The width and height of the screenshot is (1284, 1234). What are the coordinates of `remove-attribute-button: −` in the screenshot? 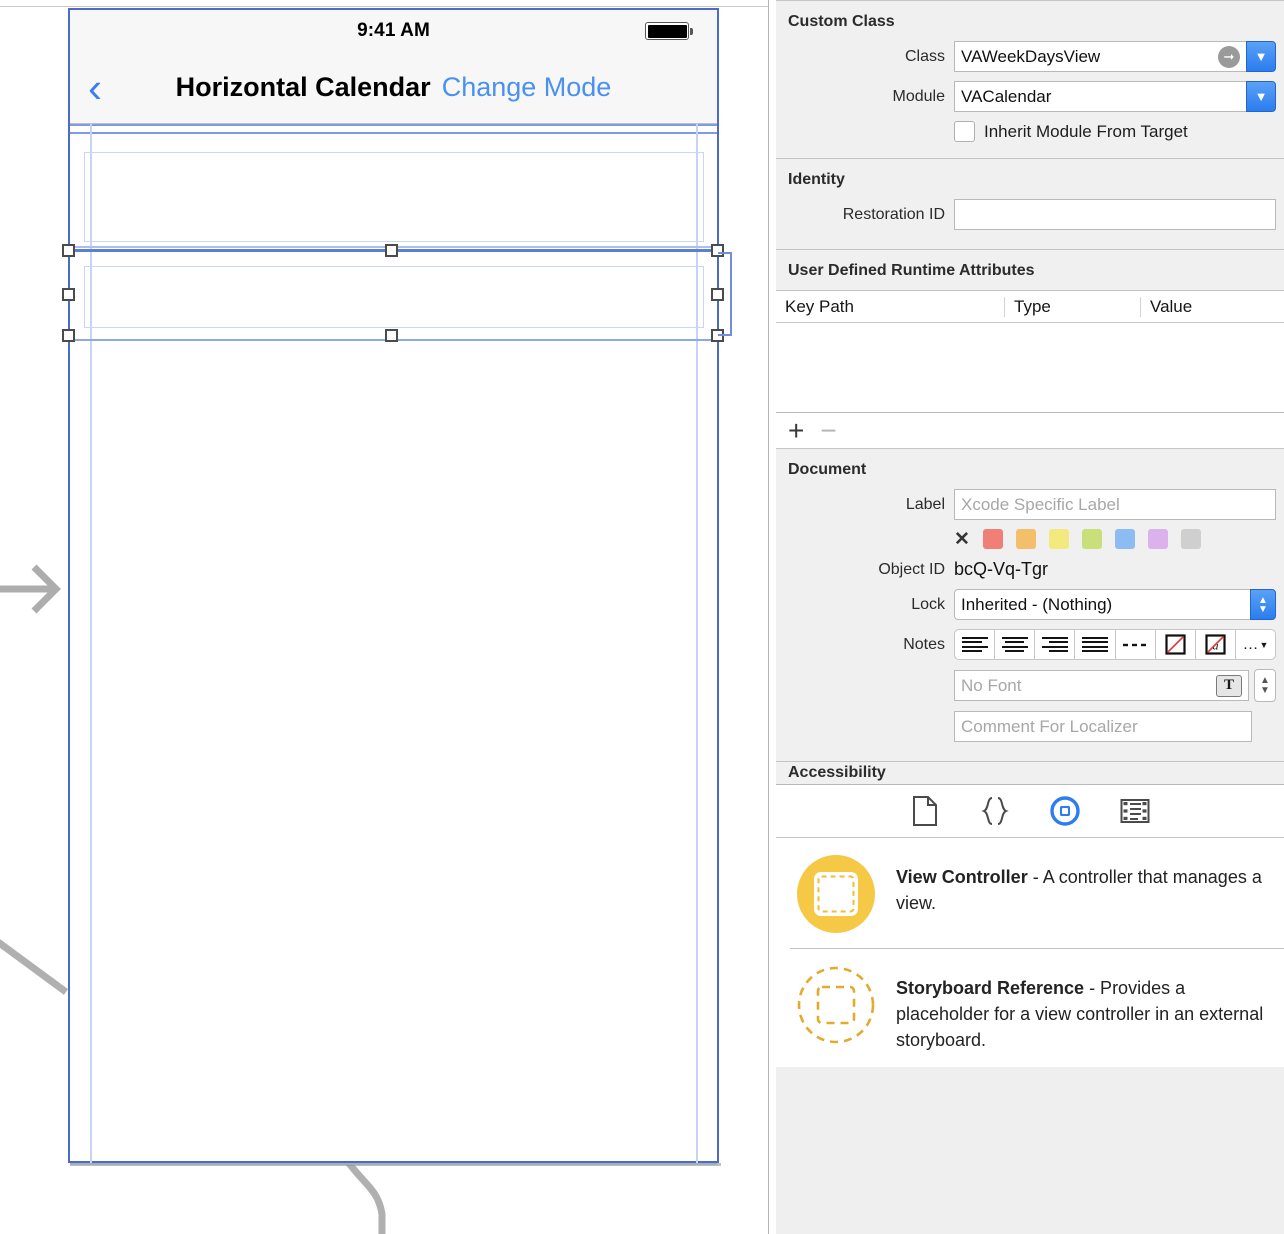 It's located at (828, 430).